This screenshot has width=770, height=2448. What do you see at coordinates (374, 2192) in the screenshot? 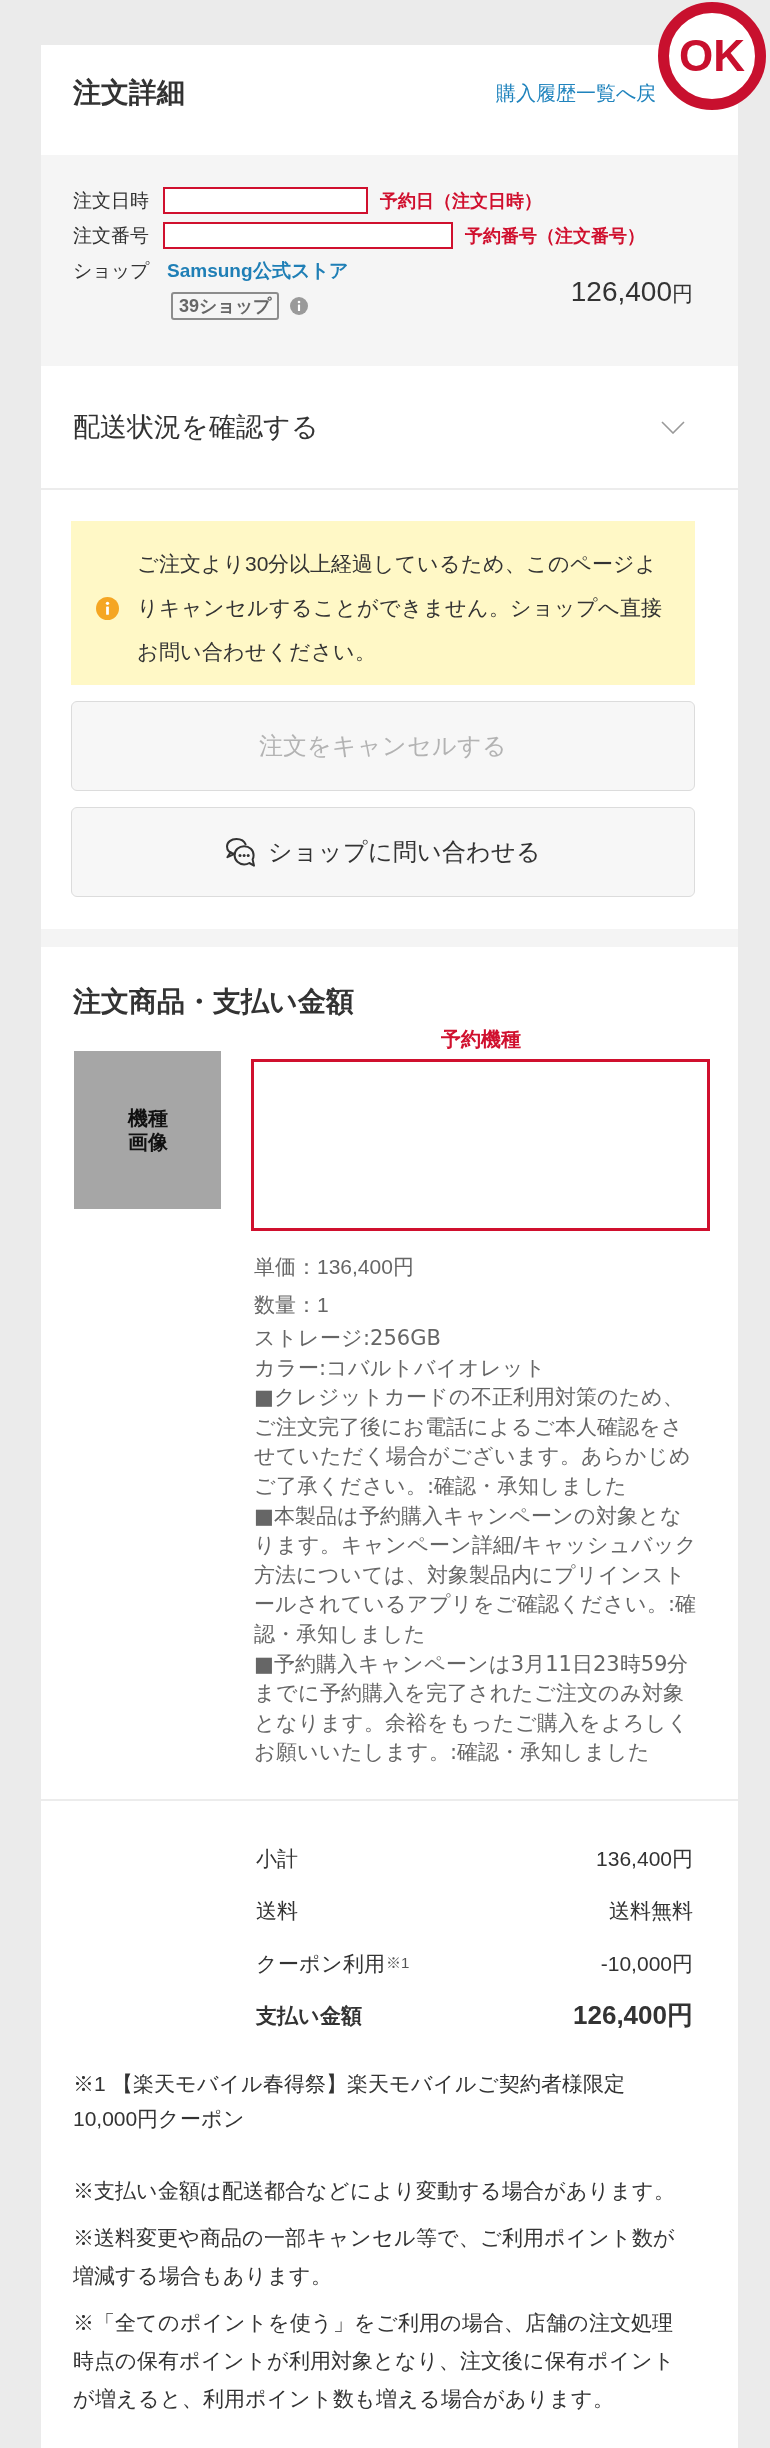
I see `note-text: ※支払い金額は配送都合などにより変動する場合があります。` at bounding box center [374, 2192].